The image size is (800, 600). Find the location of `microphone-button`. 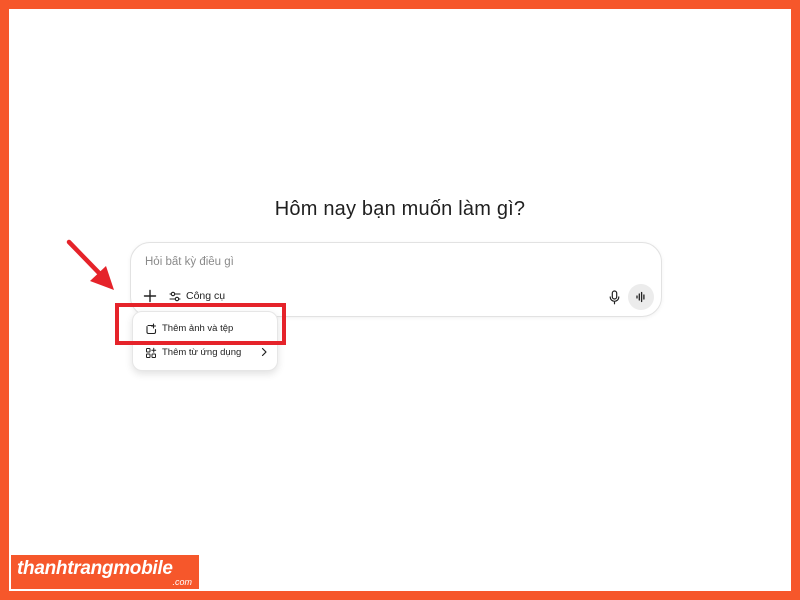

microphone-button is located at coordinates (614, 297).